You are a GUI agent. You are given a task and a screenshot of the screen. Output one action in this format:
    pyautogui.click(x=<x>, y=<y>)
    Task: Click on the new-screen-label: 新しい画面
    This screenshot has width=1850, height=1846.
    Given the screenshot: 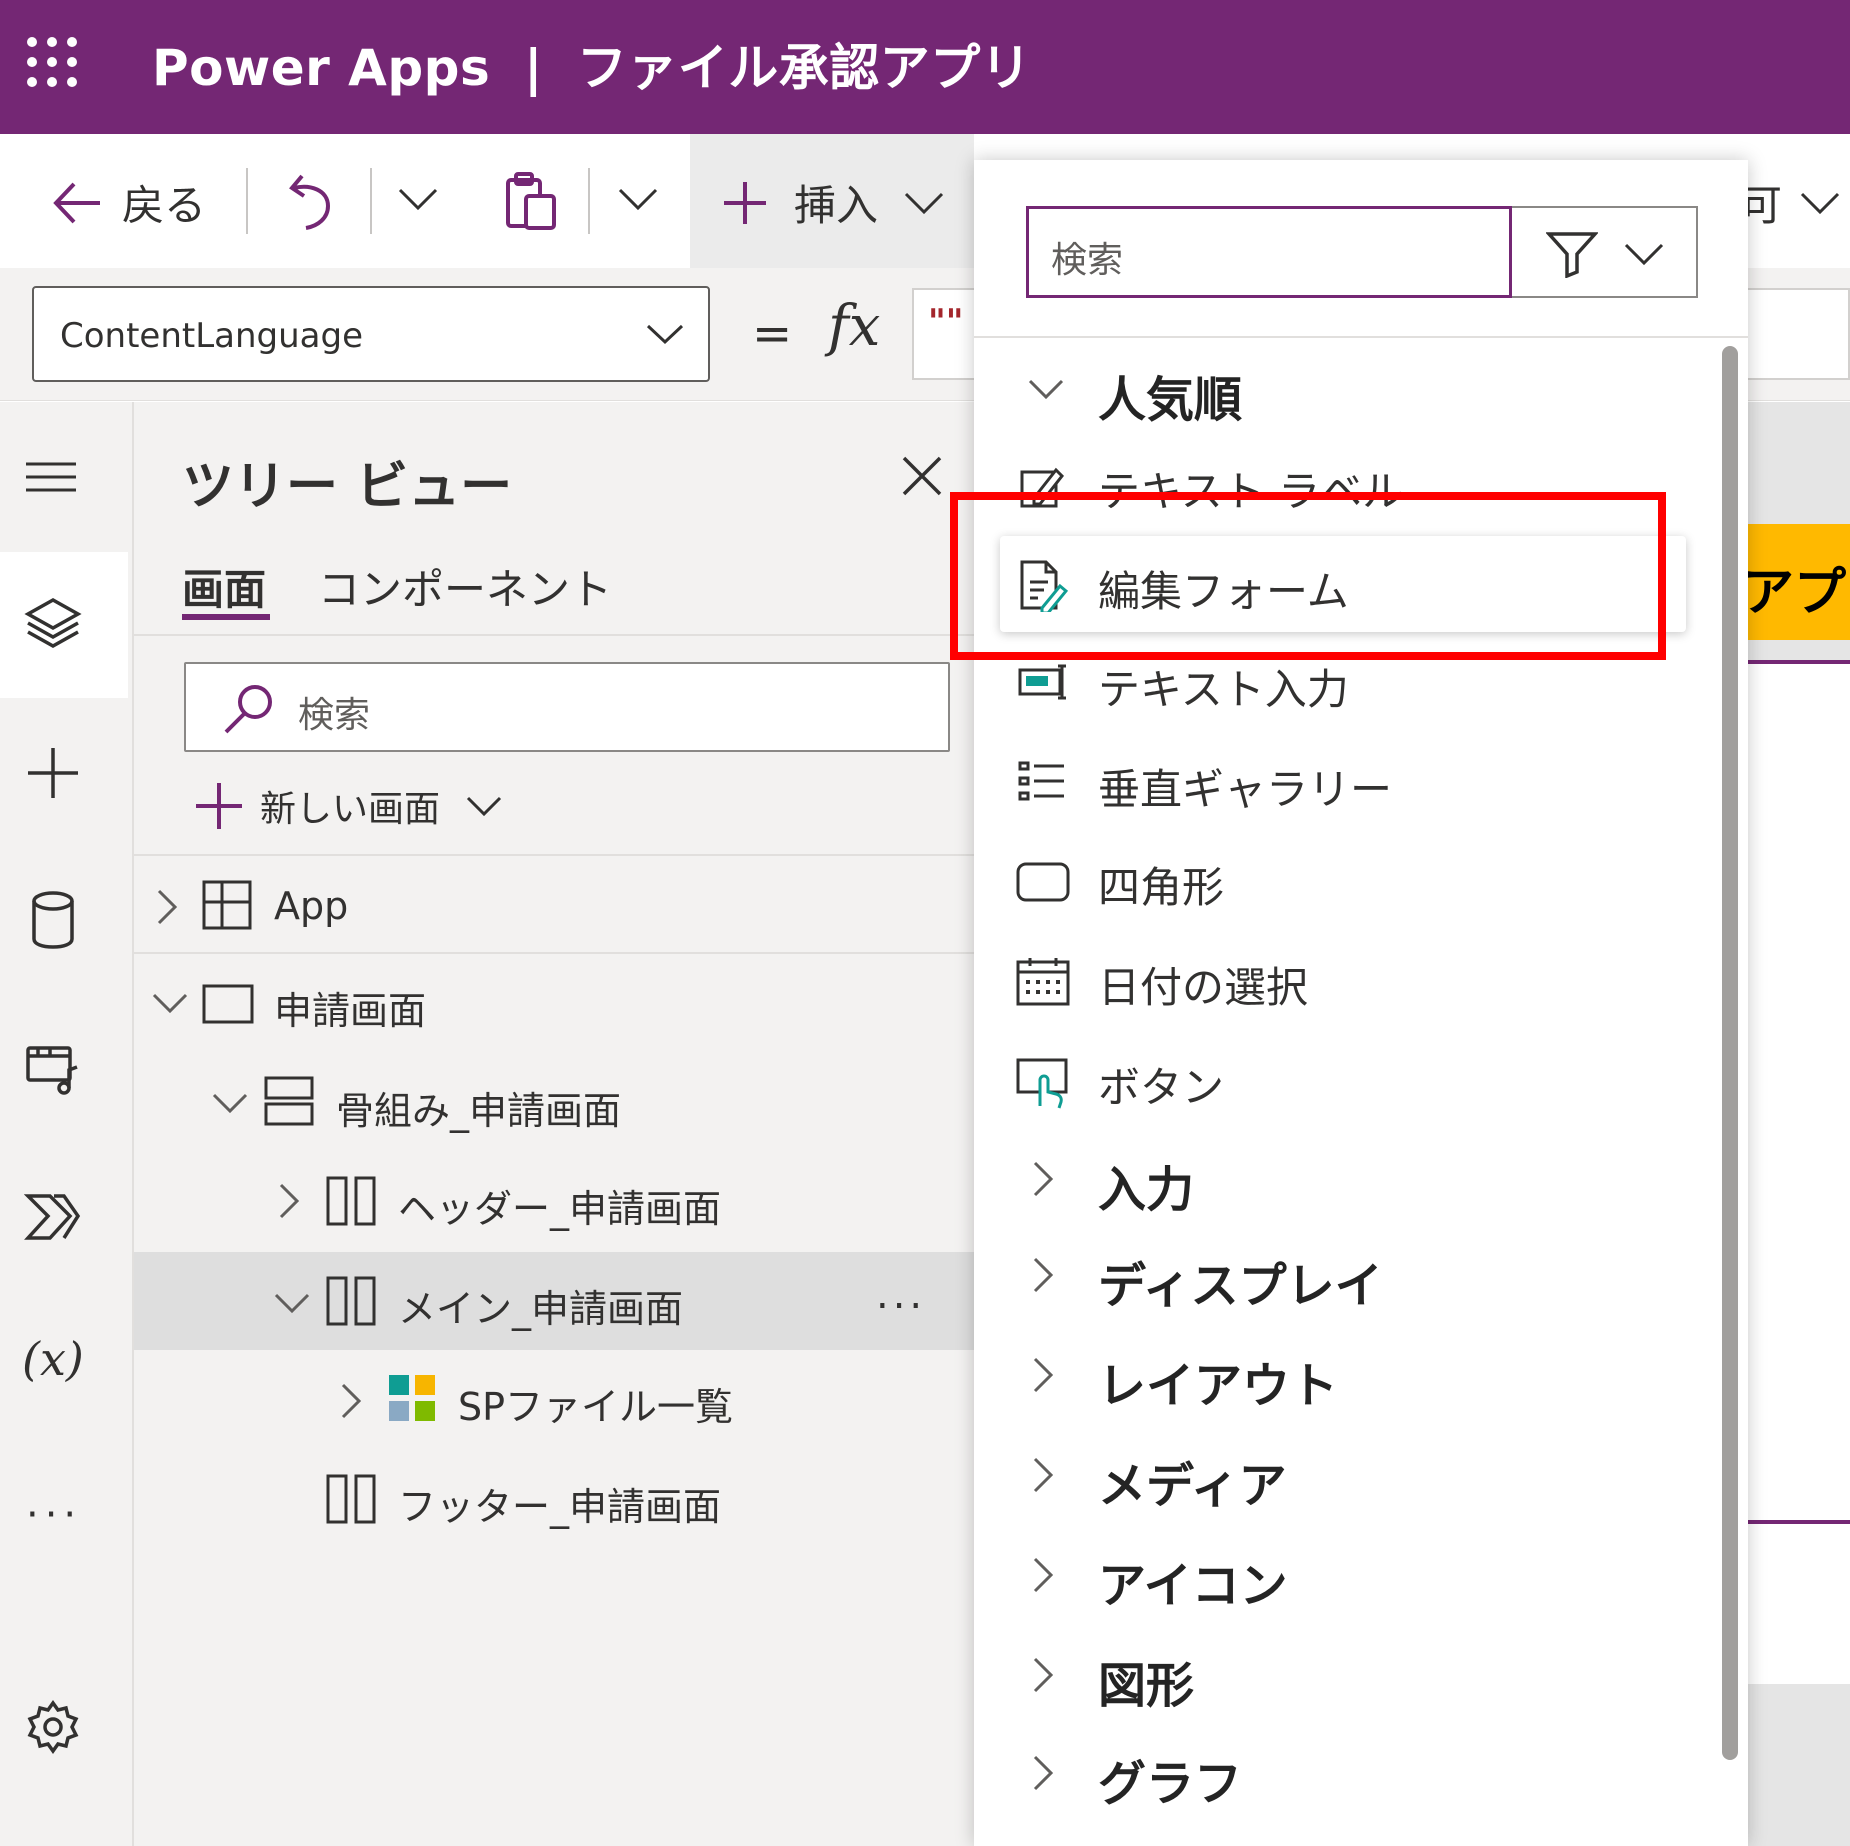 What is the action you would take?
    pyautogui.click(x=350, y=809)
    